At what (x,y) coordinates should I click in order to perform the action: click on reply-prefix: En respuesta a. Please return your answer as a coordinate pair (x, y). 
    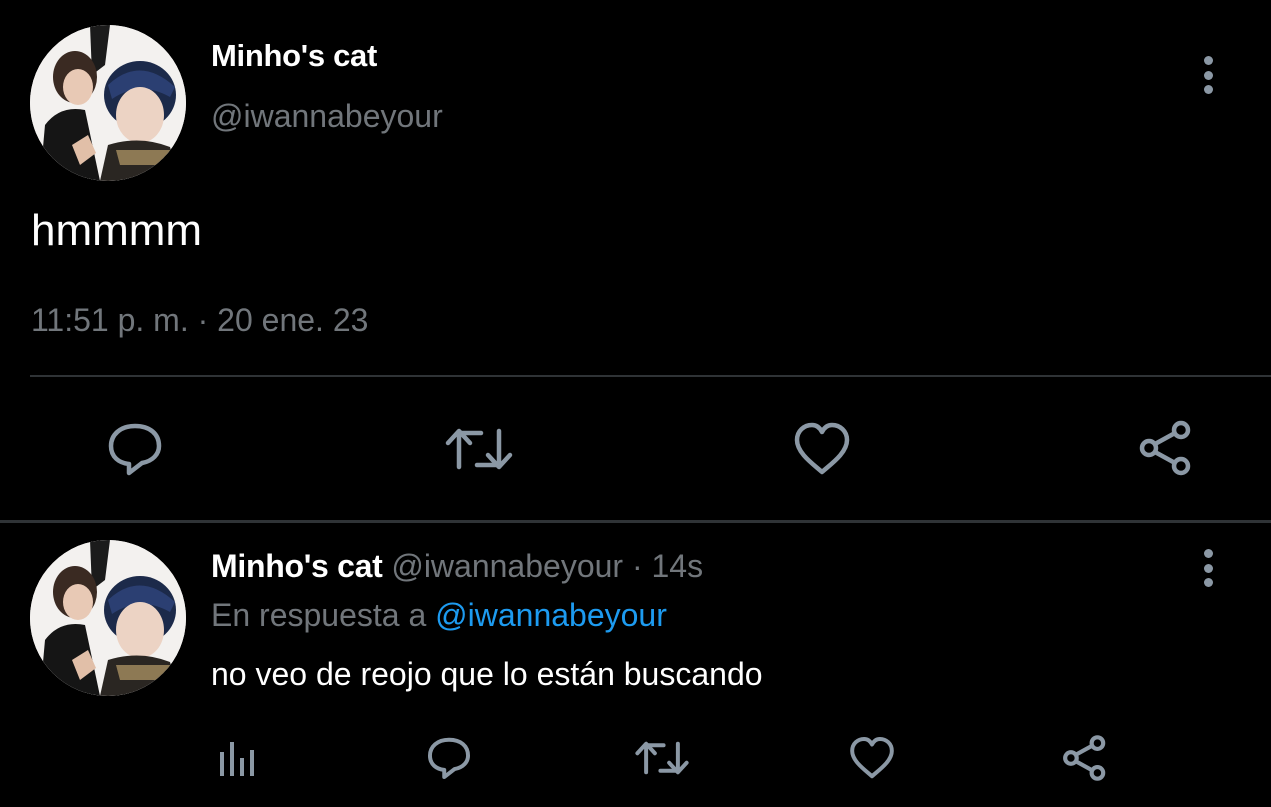
    Looking at the image, I should click on (323, 615).